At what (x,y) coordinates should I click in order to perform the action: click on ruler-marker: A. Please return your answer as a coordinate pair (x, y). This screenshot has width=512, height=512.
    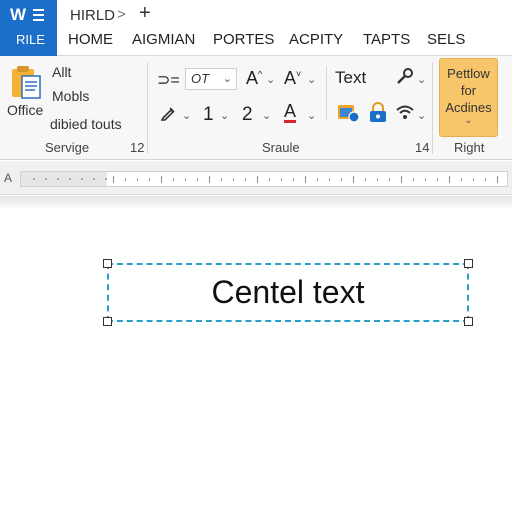
    Looking at the image, I should click on (8, 178).